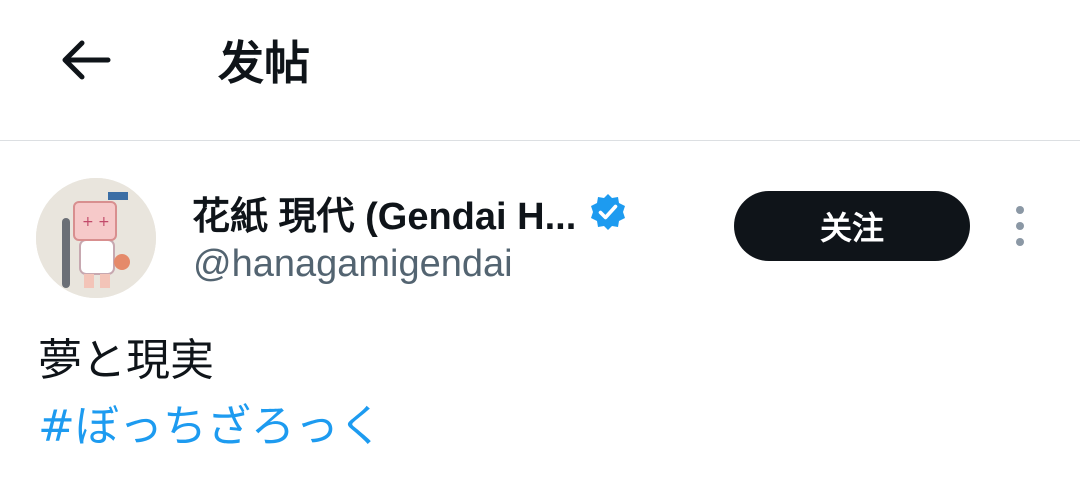 This screenshot has height=488, width=1080. What do you see at coordinates (353, 264) in the screenshot?
I see `author-handle: @hanagamigendai` at bounding box center [353, 264].